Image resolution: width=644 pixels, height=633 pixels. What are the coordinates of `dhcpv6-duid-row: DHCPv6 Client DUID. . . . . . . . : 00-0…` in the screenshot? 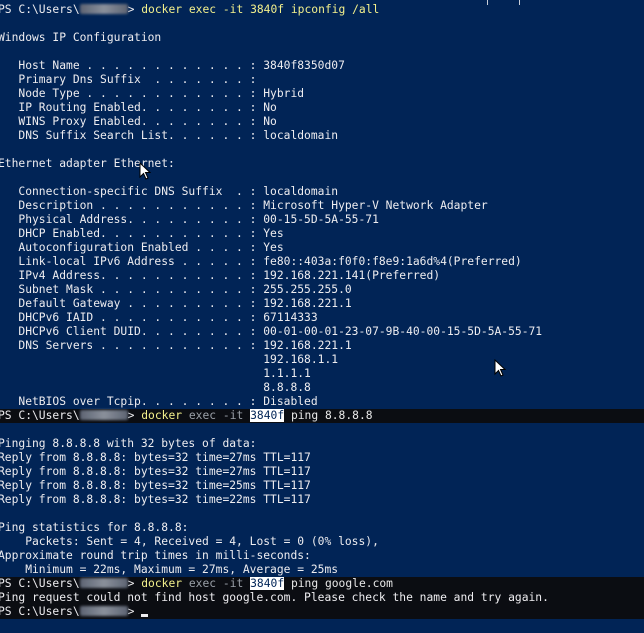 It's located at (271, 331).